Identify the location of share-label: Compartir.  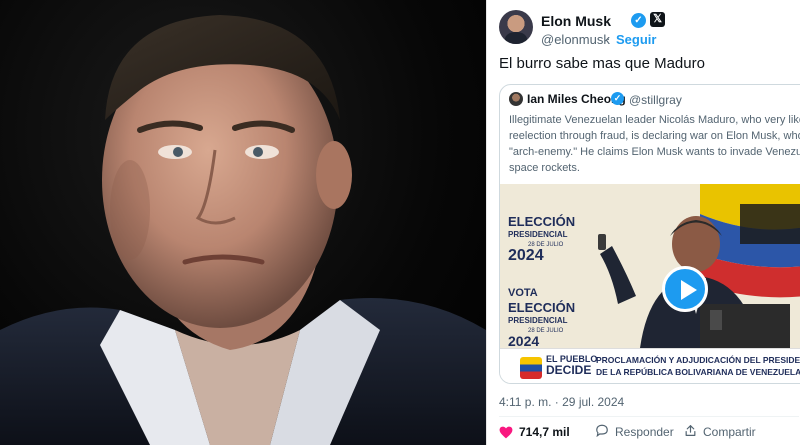
(729, 432).